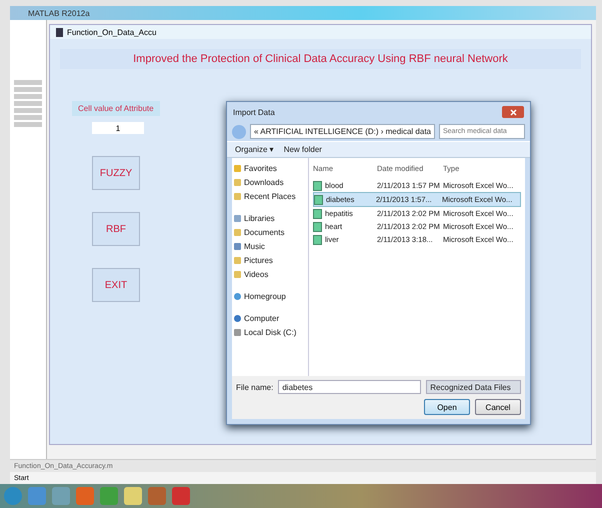 The height and width of the screenshot is (508, 602). What do you see at coordinates (320, 59) in the screenshot?
I see `app-heading: Improved the Protection of Clinical Data Accuracy Using RBF neural Network` at bounding box center [320, 59].